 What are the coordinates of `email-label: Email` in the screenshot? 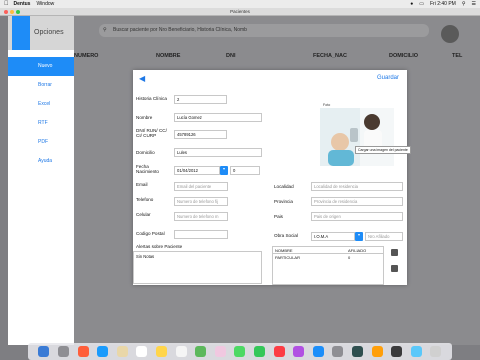 It's located at (142, 184).